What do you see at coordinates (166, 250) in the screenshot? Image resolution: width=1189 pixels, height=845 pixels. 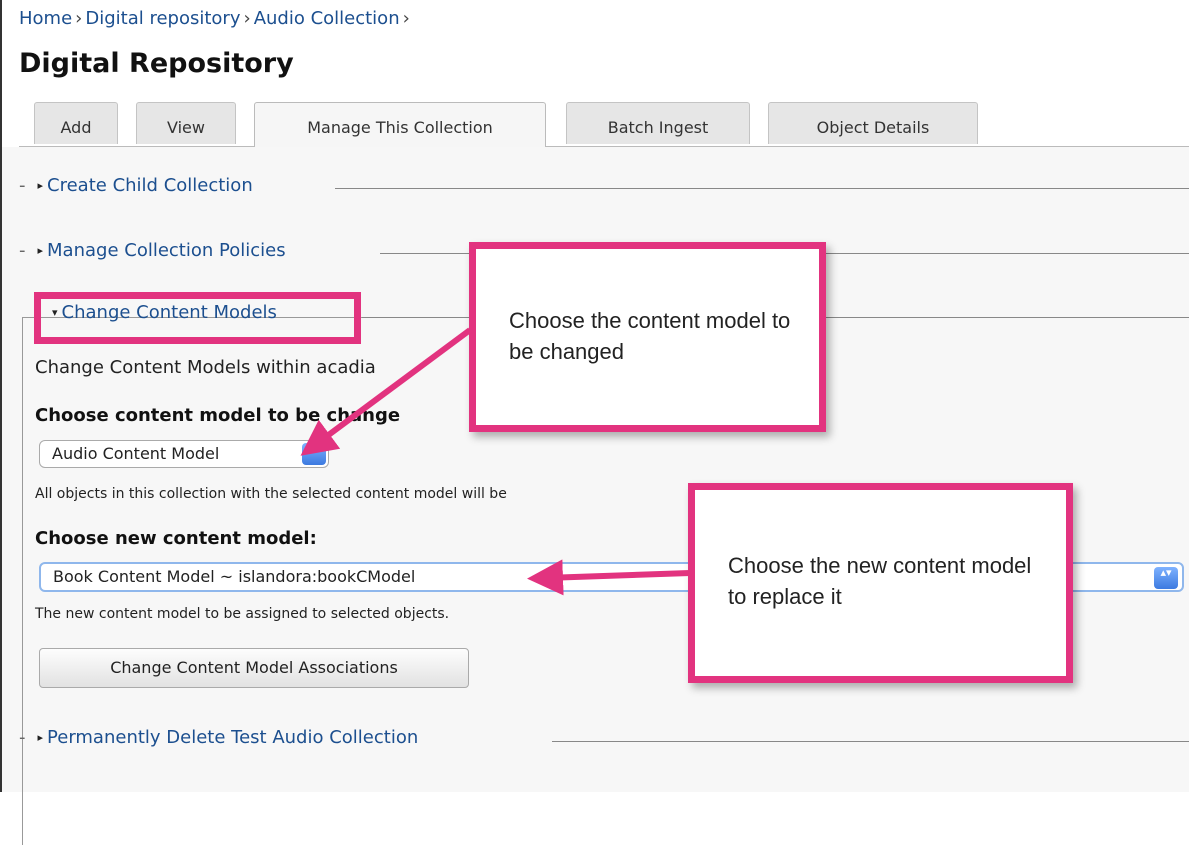 I see `legend-manage-collection-policies: Manage Collection Policies` at bounding box center [166, 250].